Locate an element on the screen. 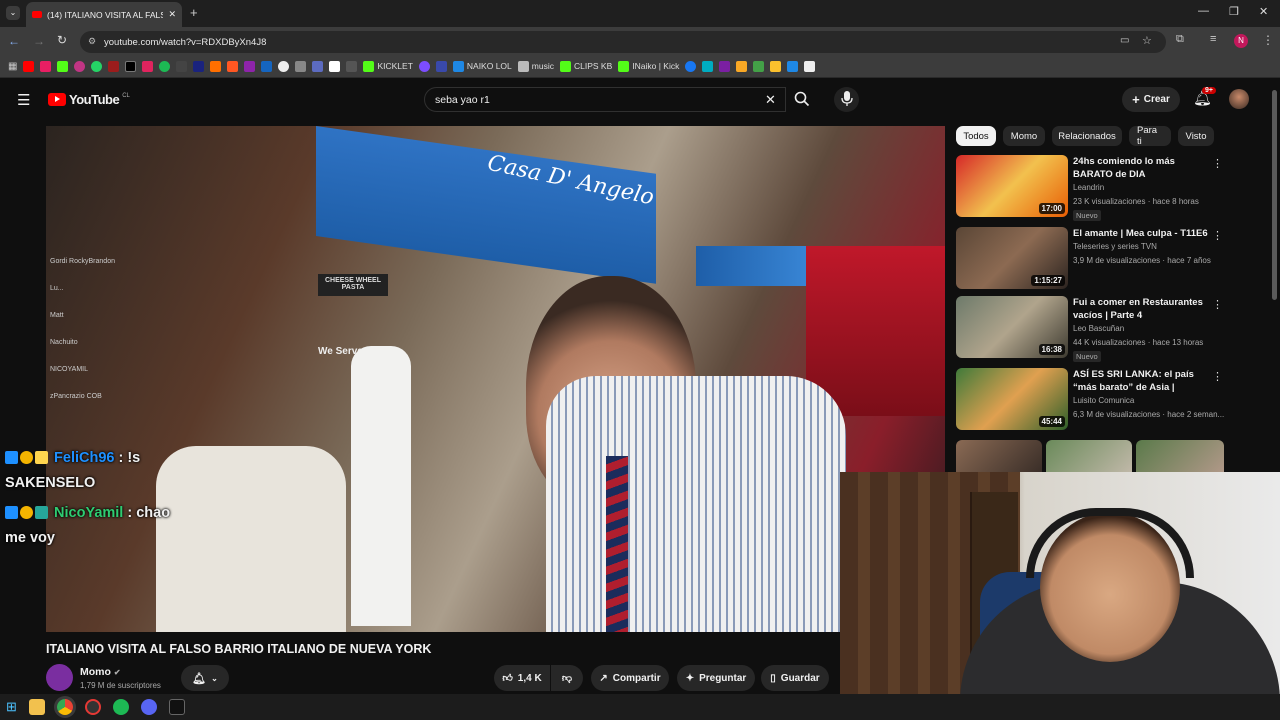 The width and height of the screenshot is (1280, 720). browser-tab-active: (14) ITALIANO VISITA AL FALS ✕ is located at coordinates (104, 14).